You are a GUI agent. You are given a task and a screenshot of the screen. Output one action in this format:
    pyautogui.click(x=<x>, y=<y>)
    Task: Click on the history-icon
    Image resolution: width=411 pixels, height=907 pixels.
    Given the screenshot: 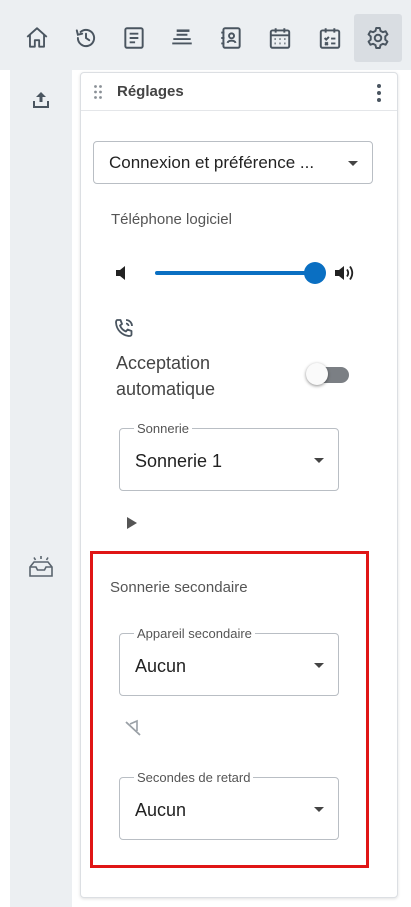 What is the action you would take?
    pyautogui.click(x=85, y=38)
    